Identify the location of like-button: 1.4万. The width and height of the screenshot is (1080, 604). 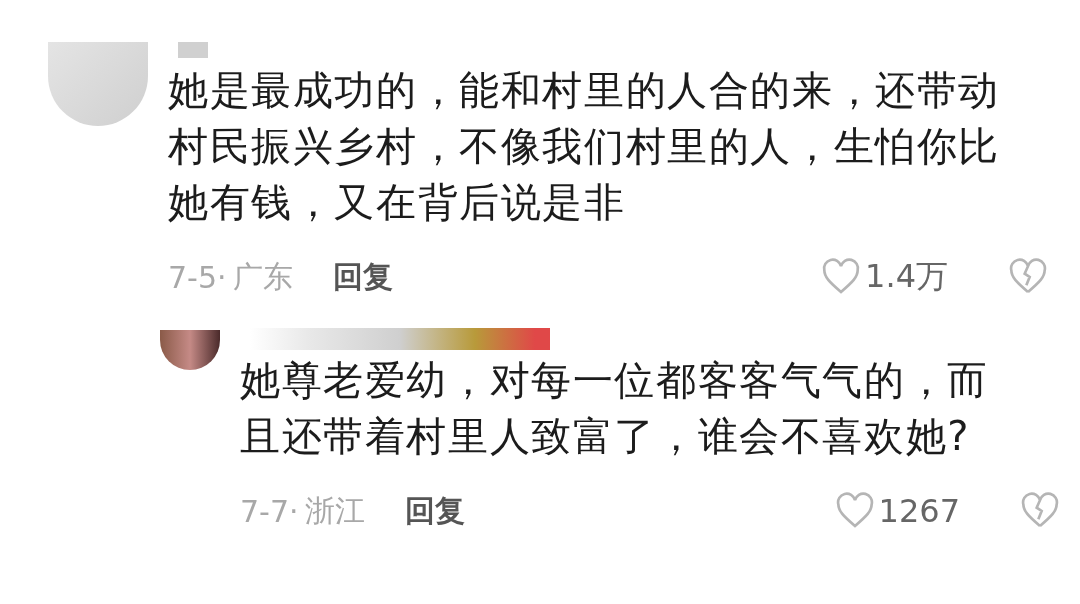
(884, 277).